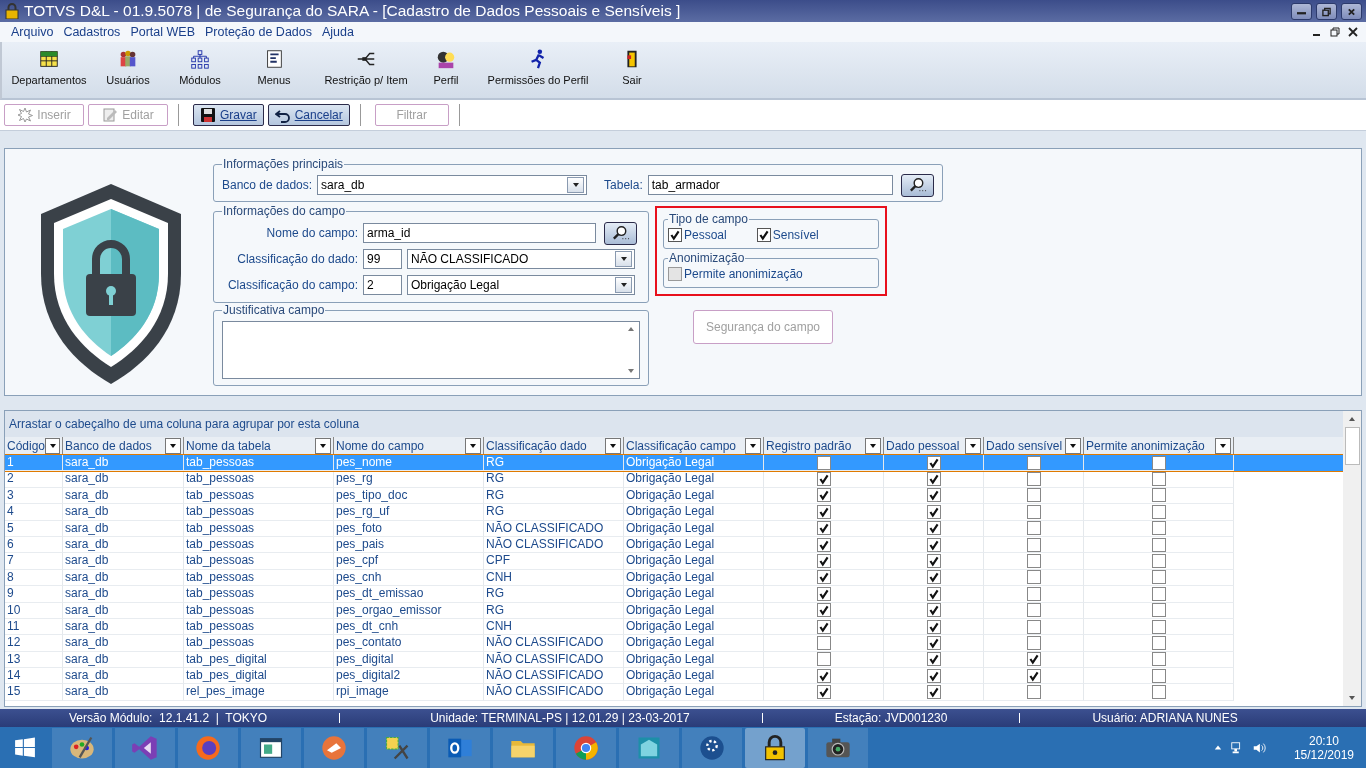  What do you see at coordinates (1353, 32) in the screenshot?
I see `close-icon` at bounding box center [1353, 32].